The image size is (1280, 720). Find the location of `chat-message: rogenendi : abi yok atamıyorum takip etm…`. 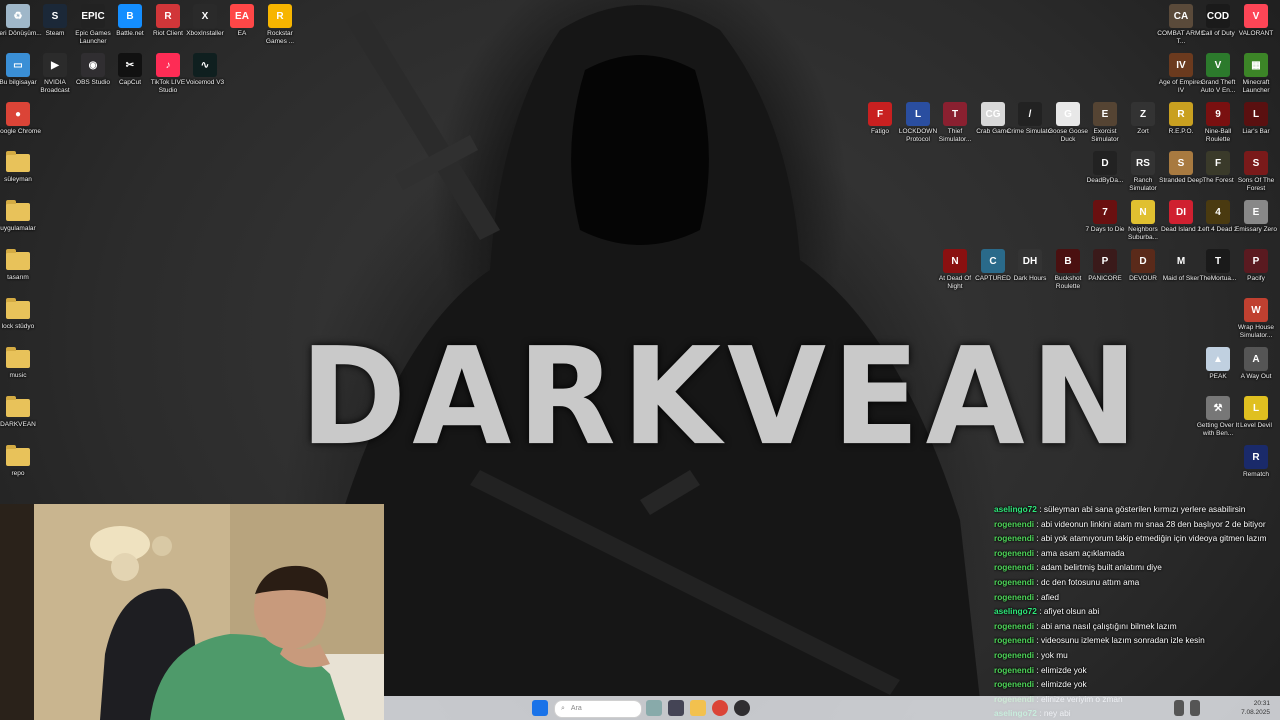

chat-message: rogenendi : abi yok atamıyorum takip etm… is located at coordinates (1137, 538).